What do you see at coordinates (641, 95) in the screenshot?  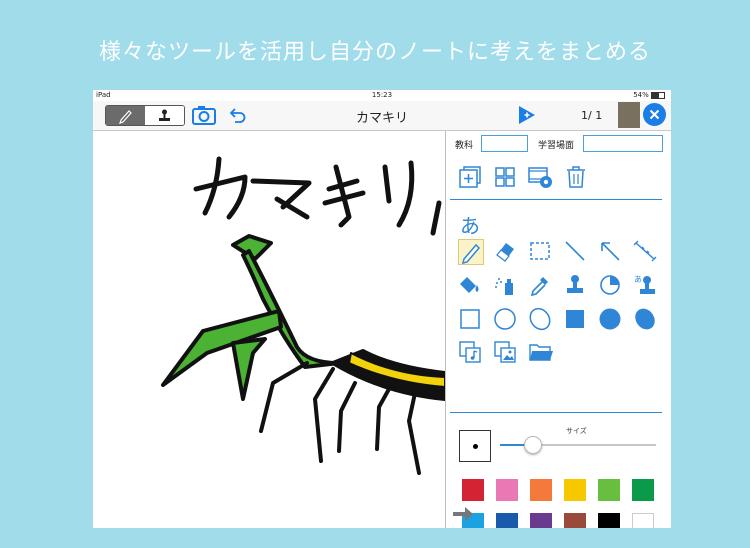 I see `battery-percent: 54%` at bounding box center [641, 95].